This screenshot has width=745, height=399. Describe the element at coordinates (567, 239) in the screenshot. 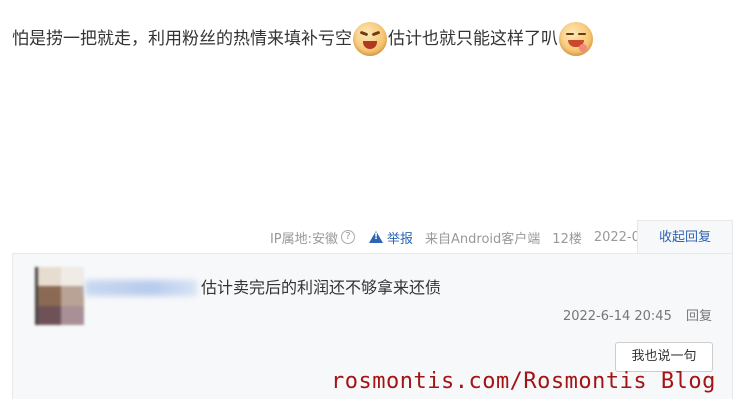

I see `floor-number: 12楼` at that location.